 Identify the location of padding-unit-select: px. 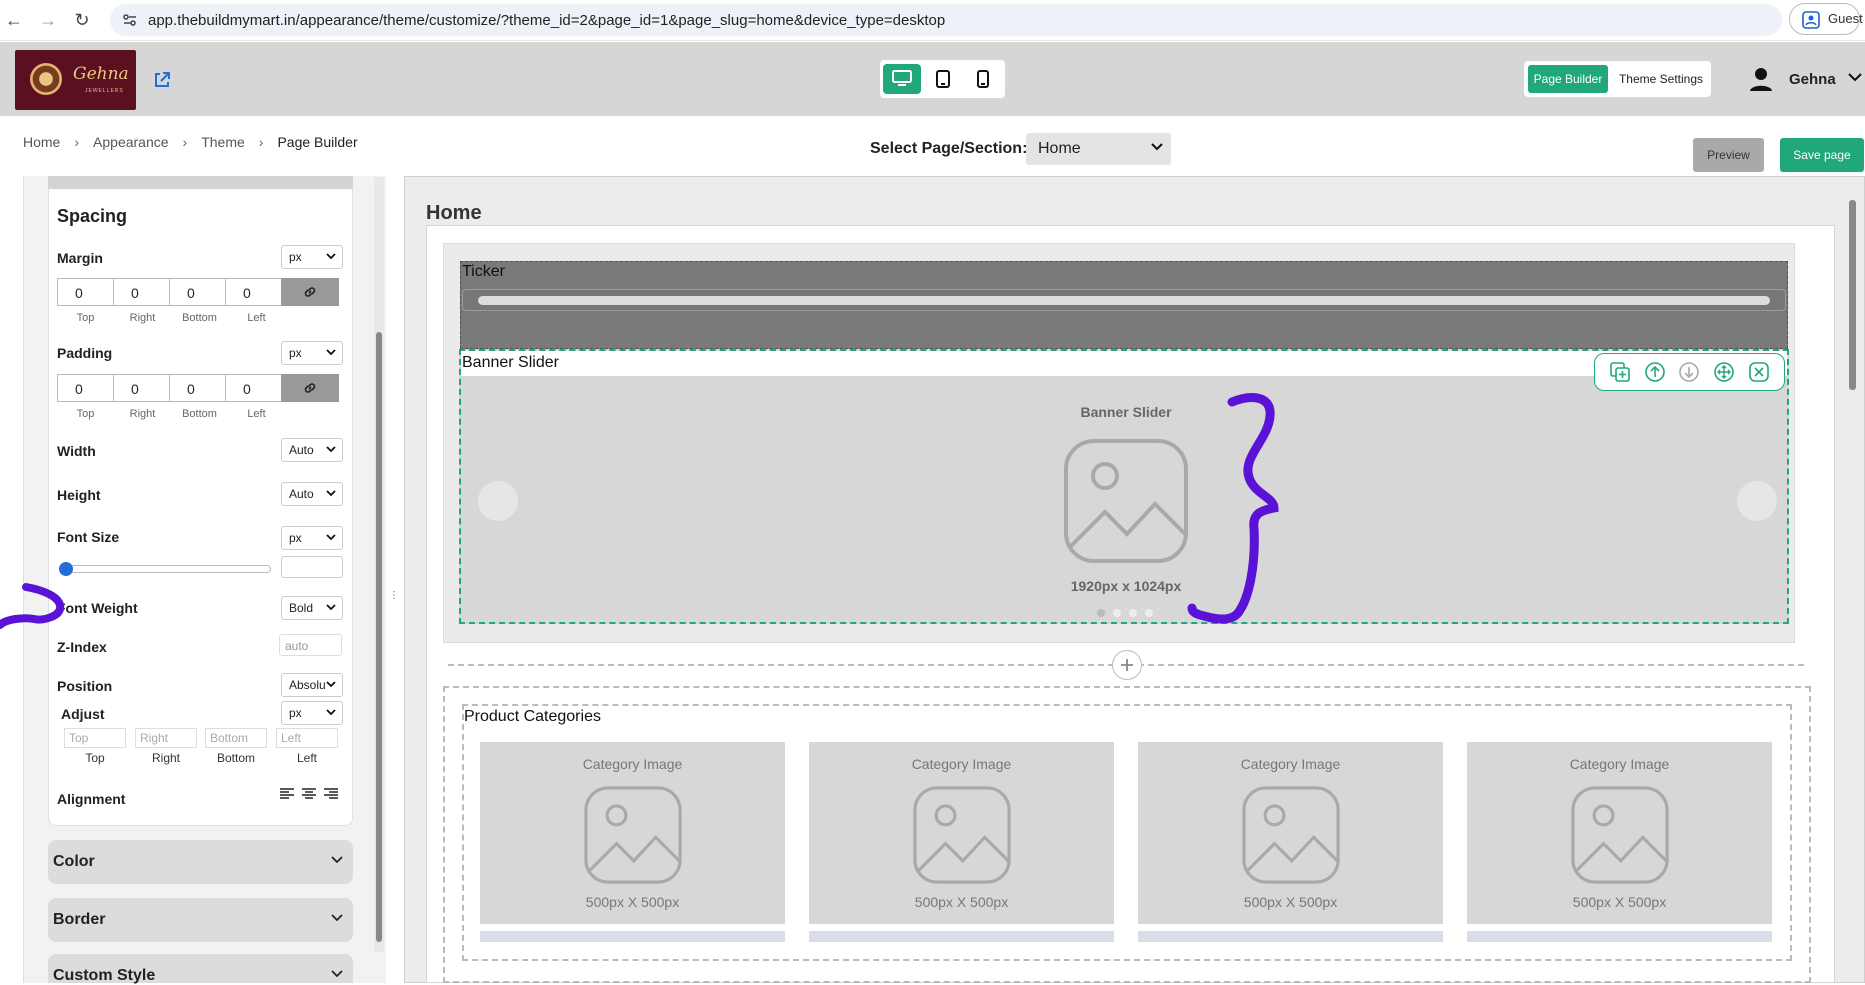
(312, 353).